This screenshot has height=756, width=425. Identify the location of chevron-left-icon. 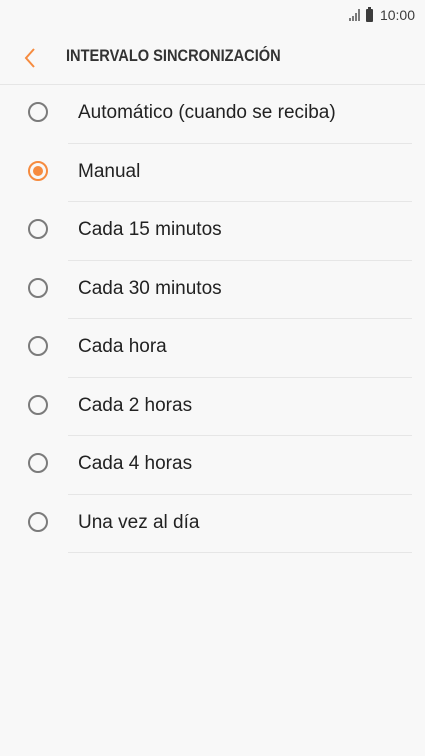
(29, 58).